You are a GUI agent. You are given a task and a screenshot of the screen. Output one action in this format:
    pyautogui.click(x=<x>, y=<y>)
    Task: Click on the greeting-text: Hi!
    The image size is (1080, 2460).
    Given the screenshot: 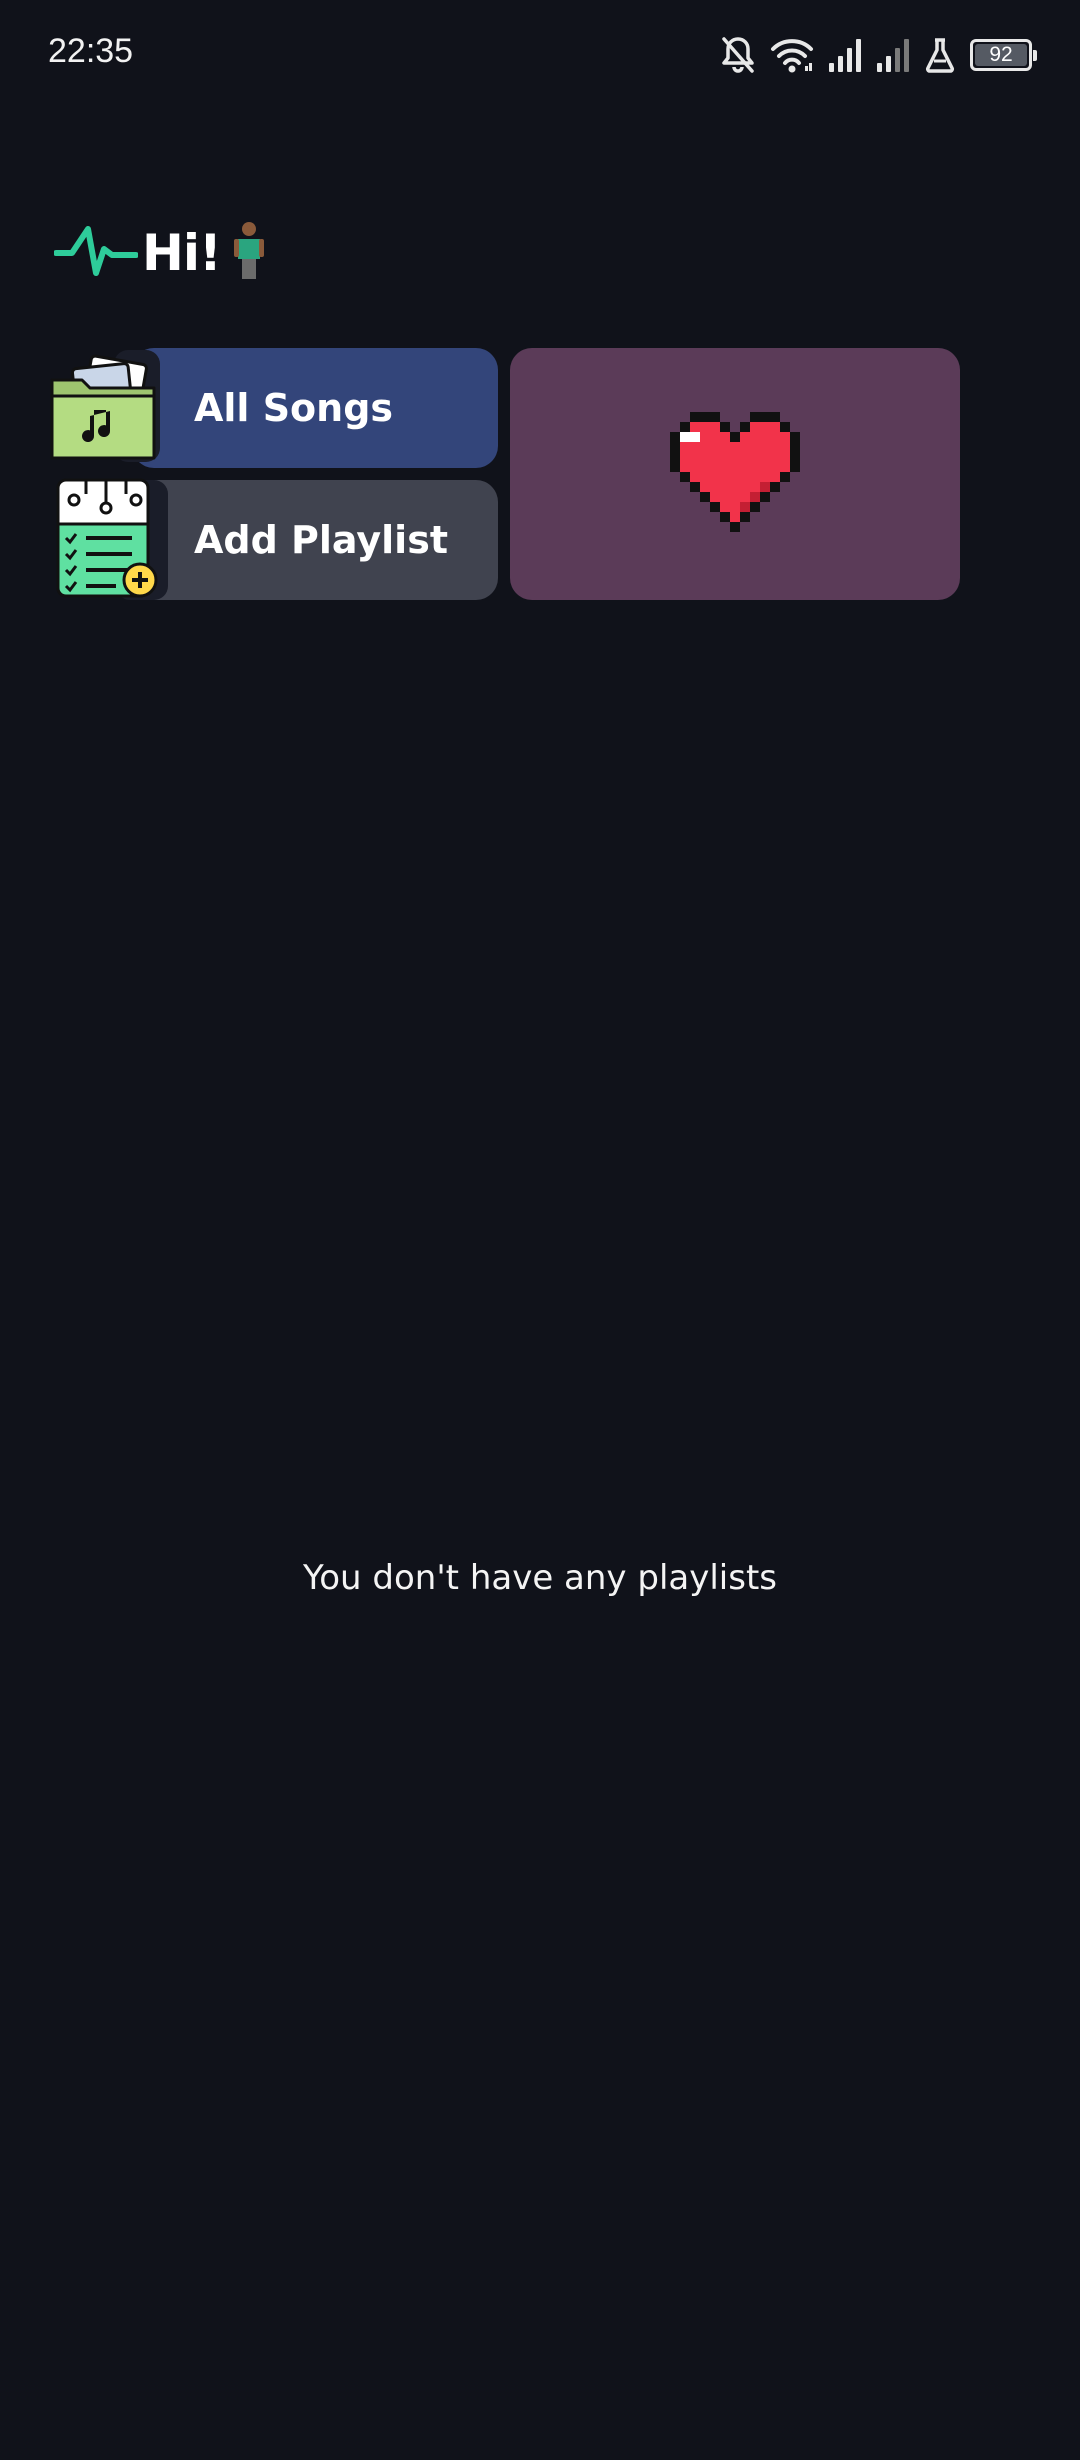 What is the action you would take?
    pyautogui.click(x=182, y=253)
    